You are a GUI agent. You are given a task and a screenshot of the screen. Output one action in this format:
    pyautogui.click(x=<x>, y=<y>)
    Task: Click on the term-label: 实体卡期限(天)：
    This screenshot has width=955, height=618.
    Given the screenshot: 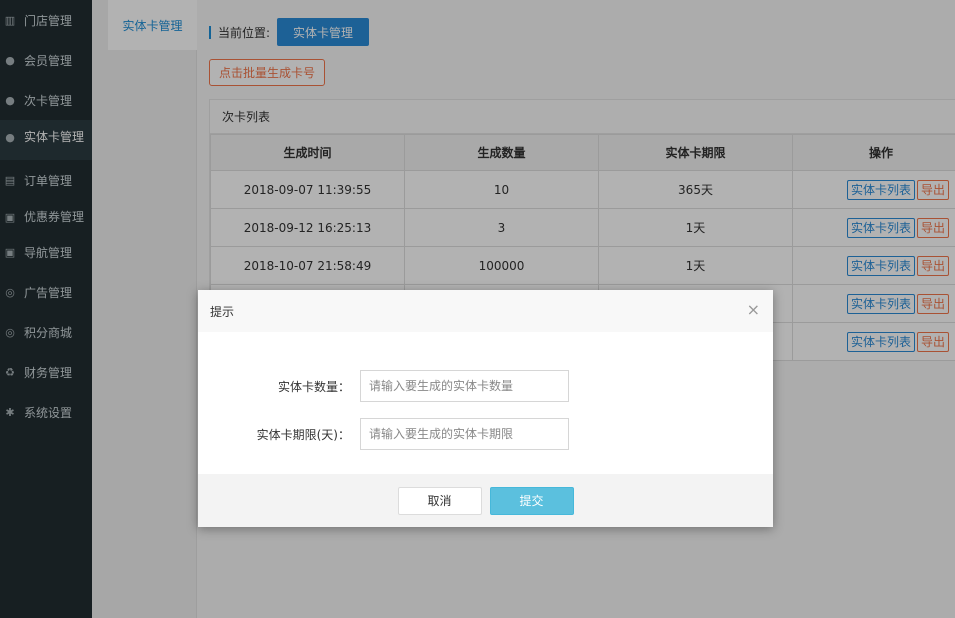 What is the action you would take?
    pyautogui.click(x=303, y=434)
    